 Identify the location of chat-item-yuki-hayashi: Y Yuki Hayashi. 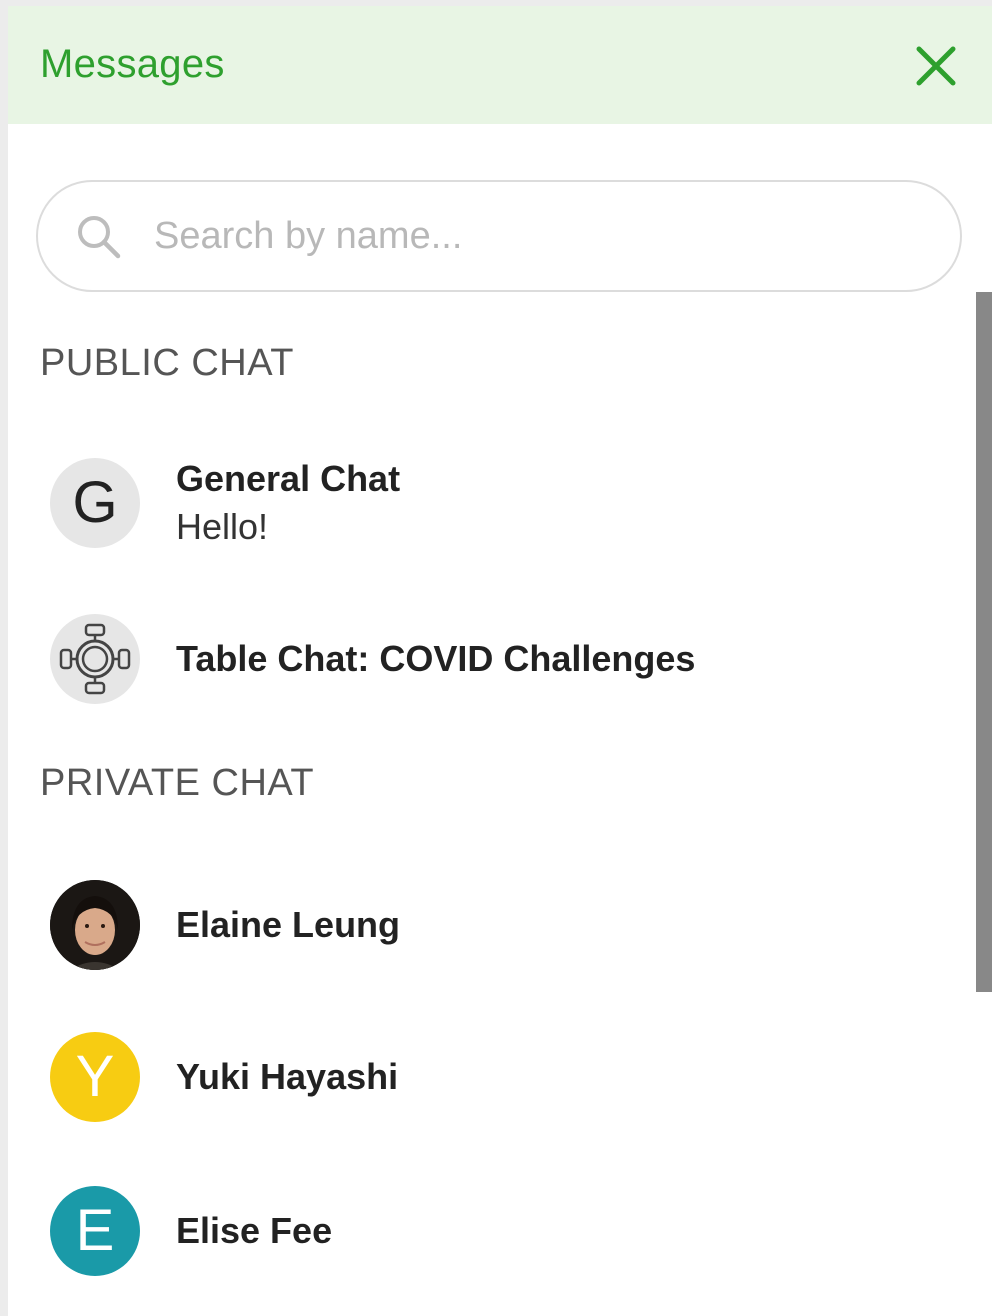
(488, 1074).